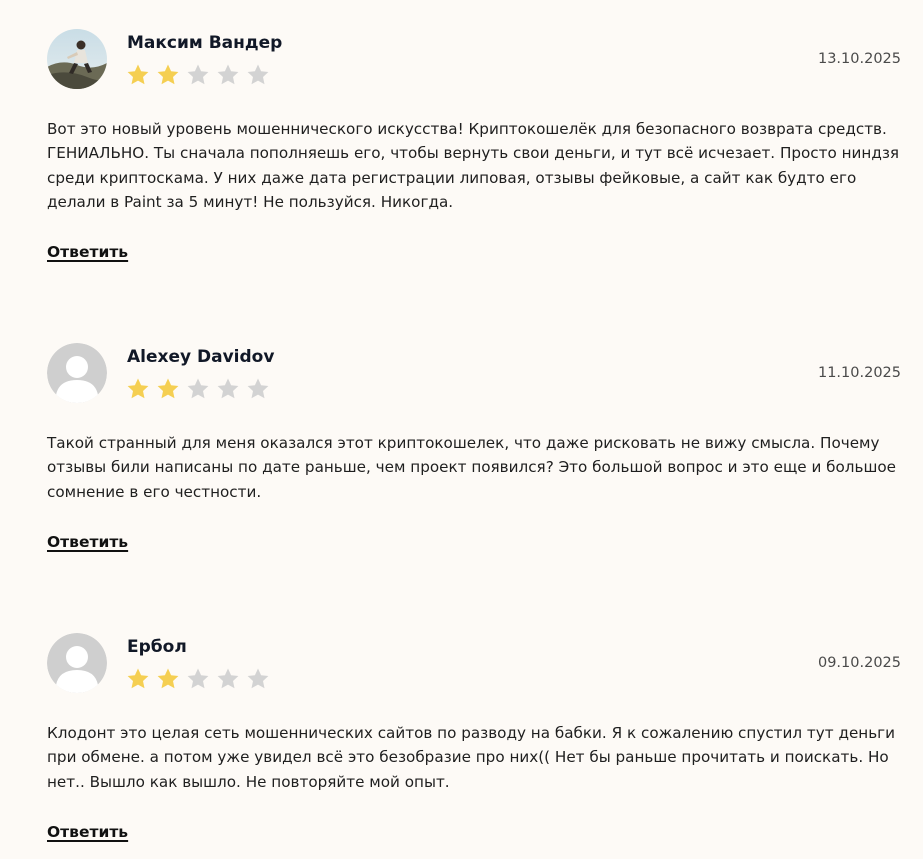 Image resolution: width=923 pixels, height=859 pixels. I want to click on avatar-photo, so click(77, 59).